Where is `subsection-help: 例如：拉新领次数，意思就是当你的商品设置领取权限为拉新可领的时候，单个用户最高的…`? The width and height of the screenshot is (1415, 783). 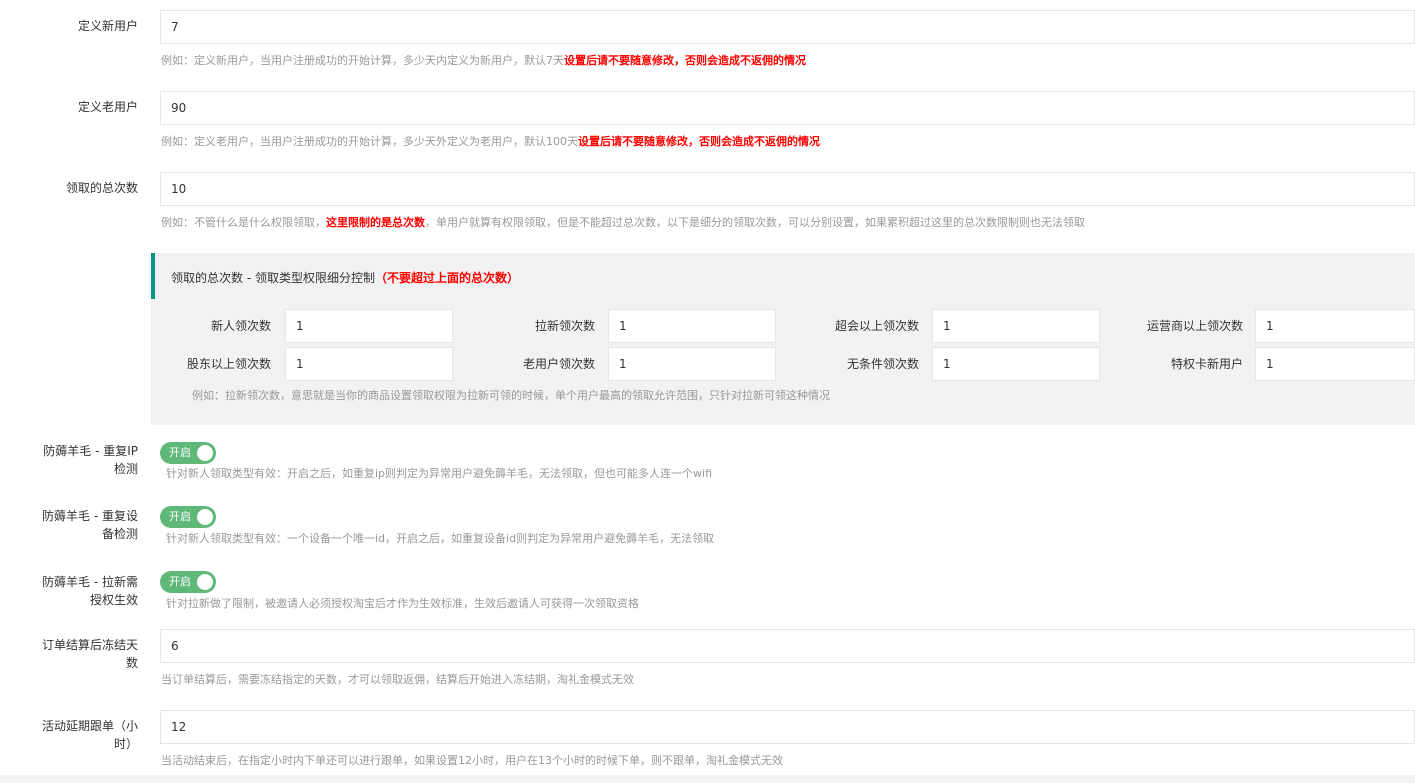 subsection-help: 例如：拉新领次数，意思就是当你的商品设置领取权限为拉新可领的时候，单个用户最高的… is located at coordinates (511, 395).